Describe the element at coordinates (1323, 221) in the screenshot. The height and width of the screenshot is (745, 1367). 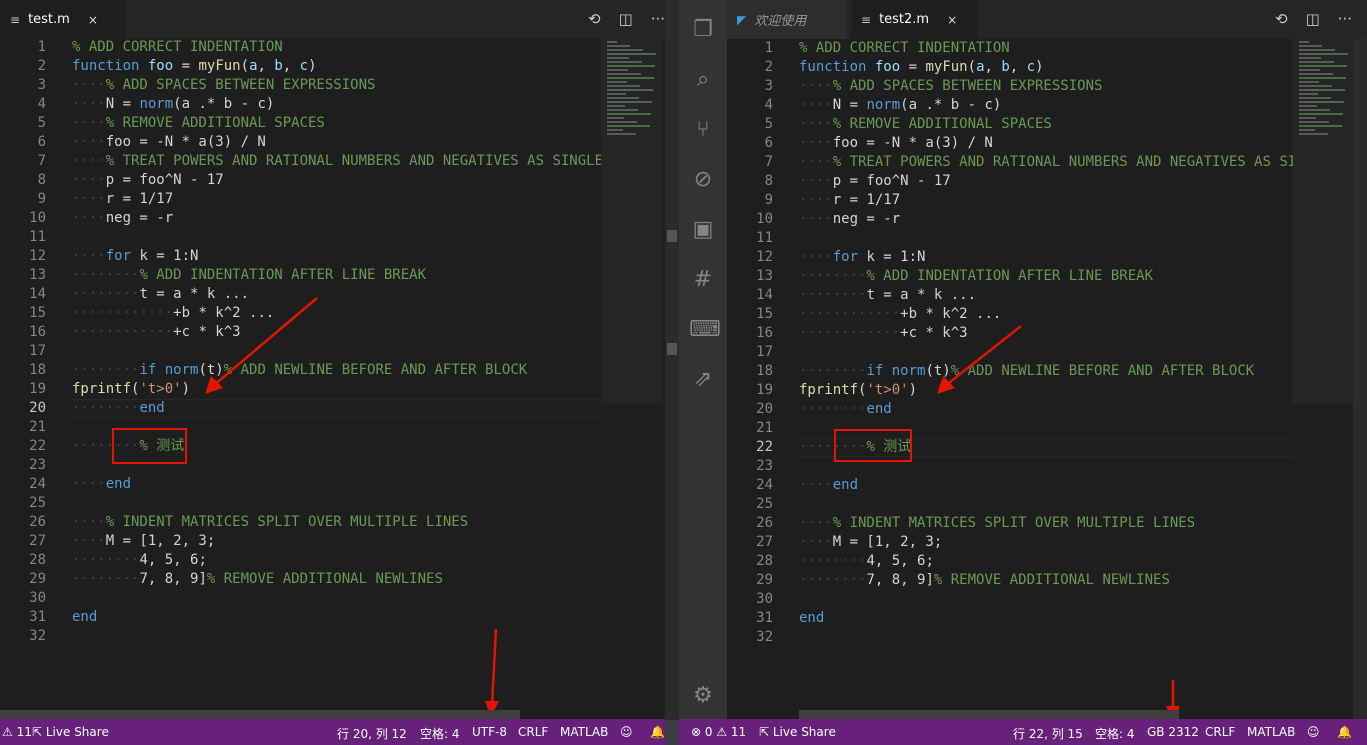
I see `right-minimap` at that location.